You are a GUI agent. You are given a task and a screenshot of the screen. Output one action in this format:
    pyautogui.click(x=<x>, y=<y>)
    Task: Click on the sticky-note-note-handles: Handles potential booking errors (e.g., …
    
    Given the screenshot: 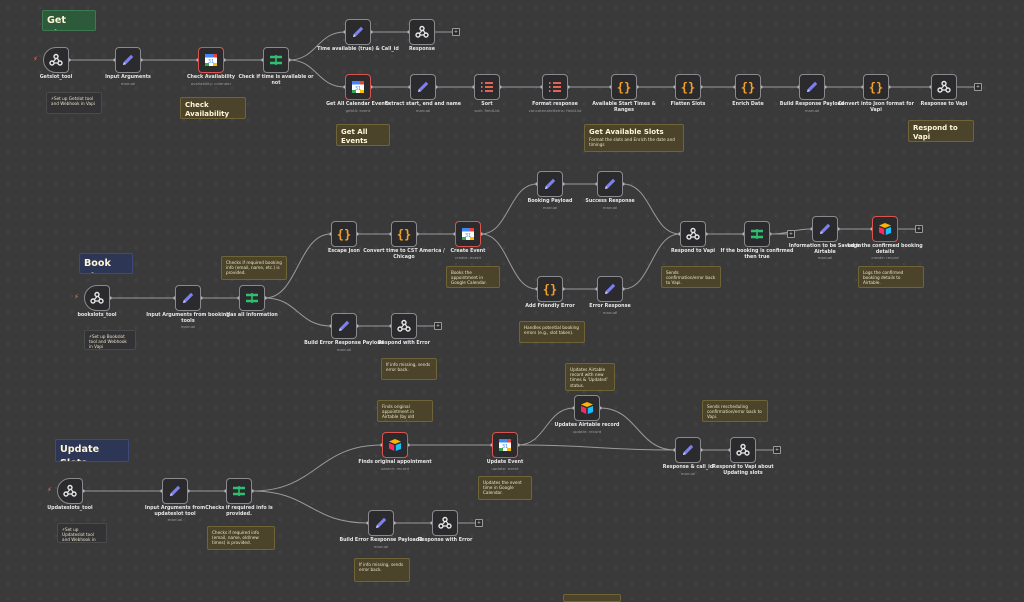 What is the action you would take?
    pyautogui.click(x=552, y=332)
    